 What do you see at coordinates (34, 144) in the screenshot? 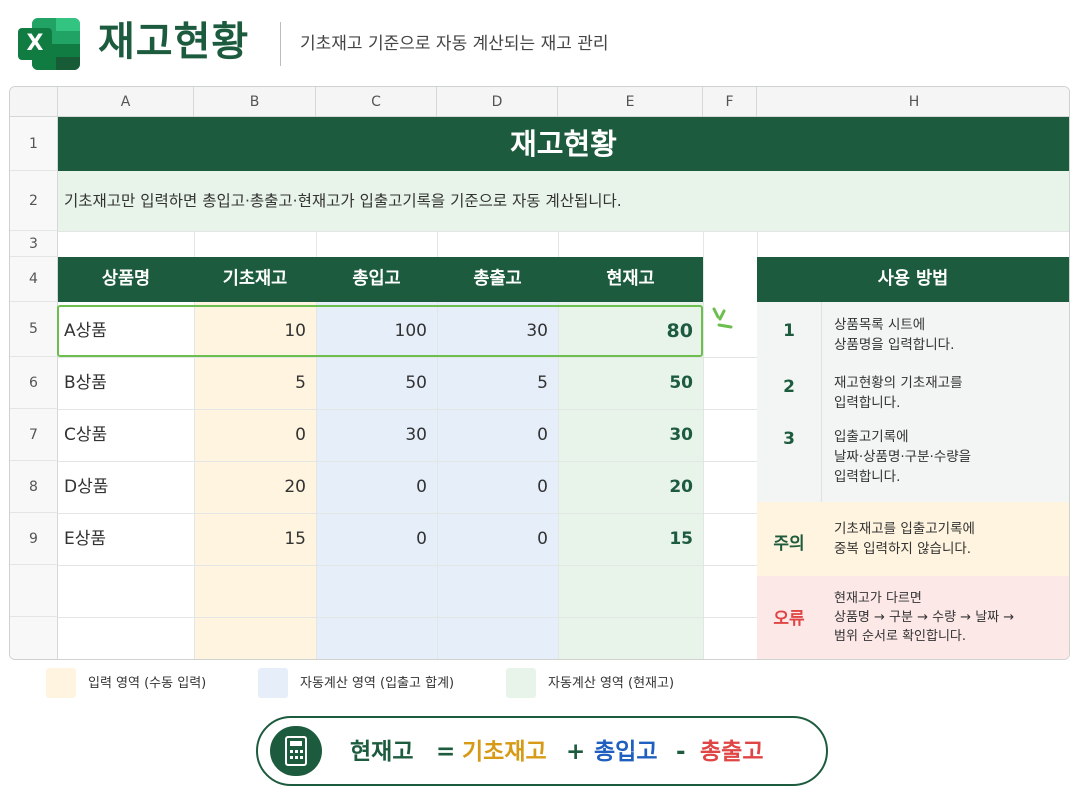
I see `row-header-1: 1` at bounding box center [34, 144].